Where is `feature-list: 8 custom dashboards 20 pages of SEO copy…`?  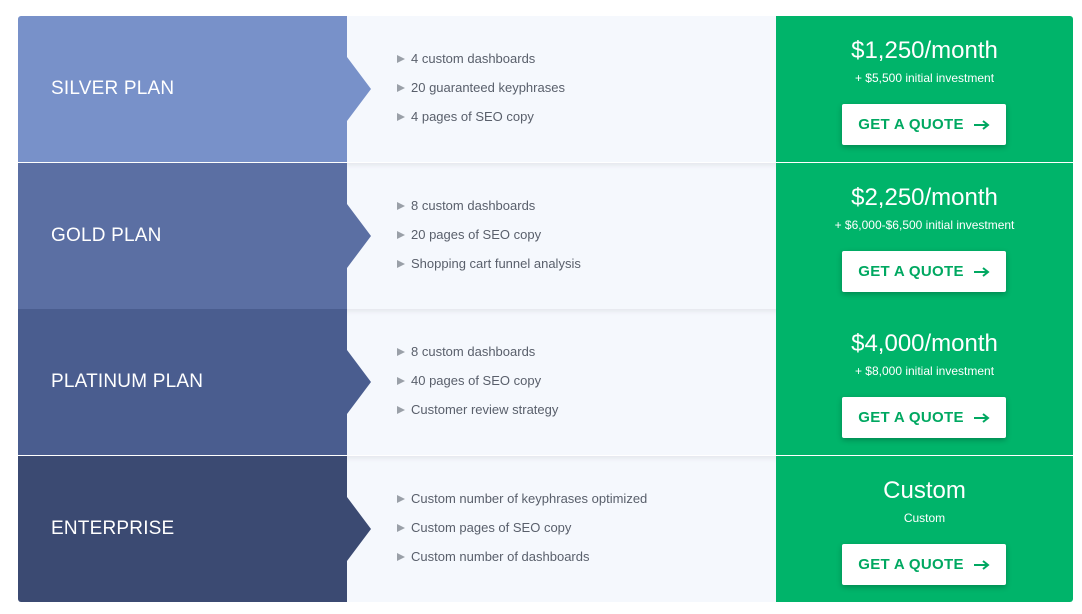
feature-list: 8 custom dashboards 20 pages of SEO copy… is located at coordinates (561, 236).